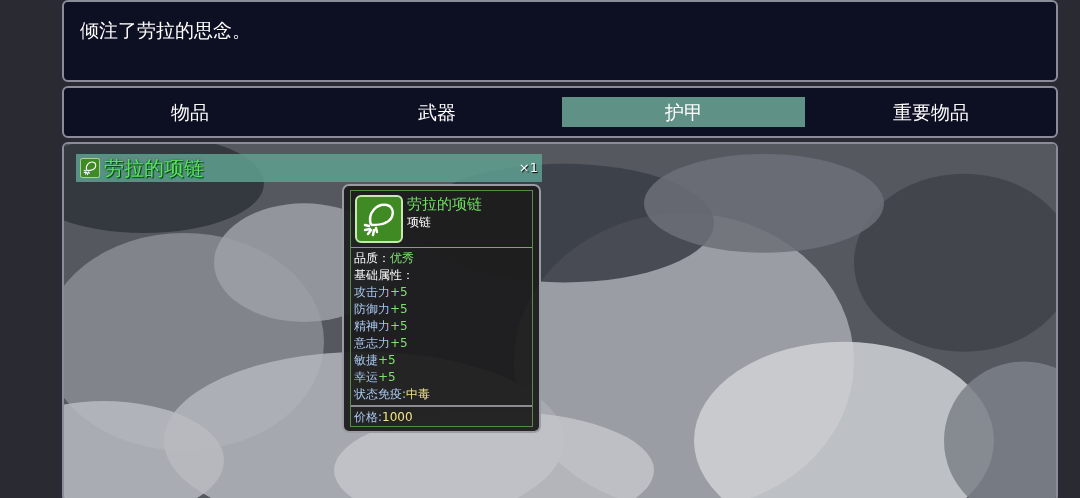 This screenshot has height=498, width=1080. Describe the element at coordinates (419, 222) in the screenshot. I see `item-type: 项链` at that location.